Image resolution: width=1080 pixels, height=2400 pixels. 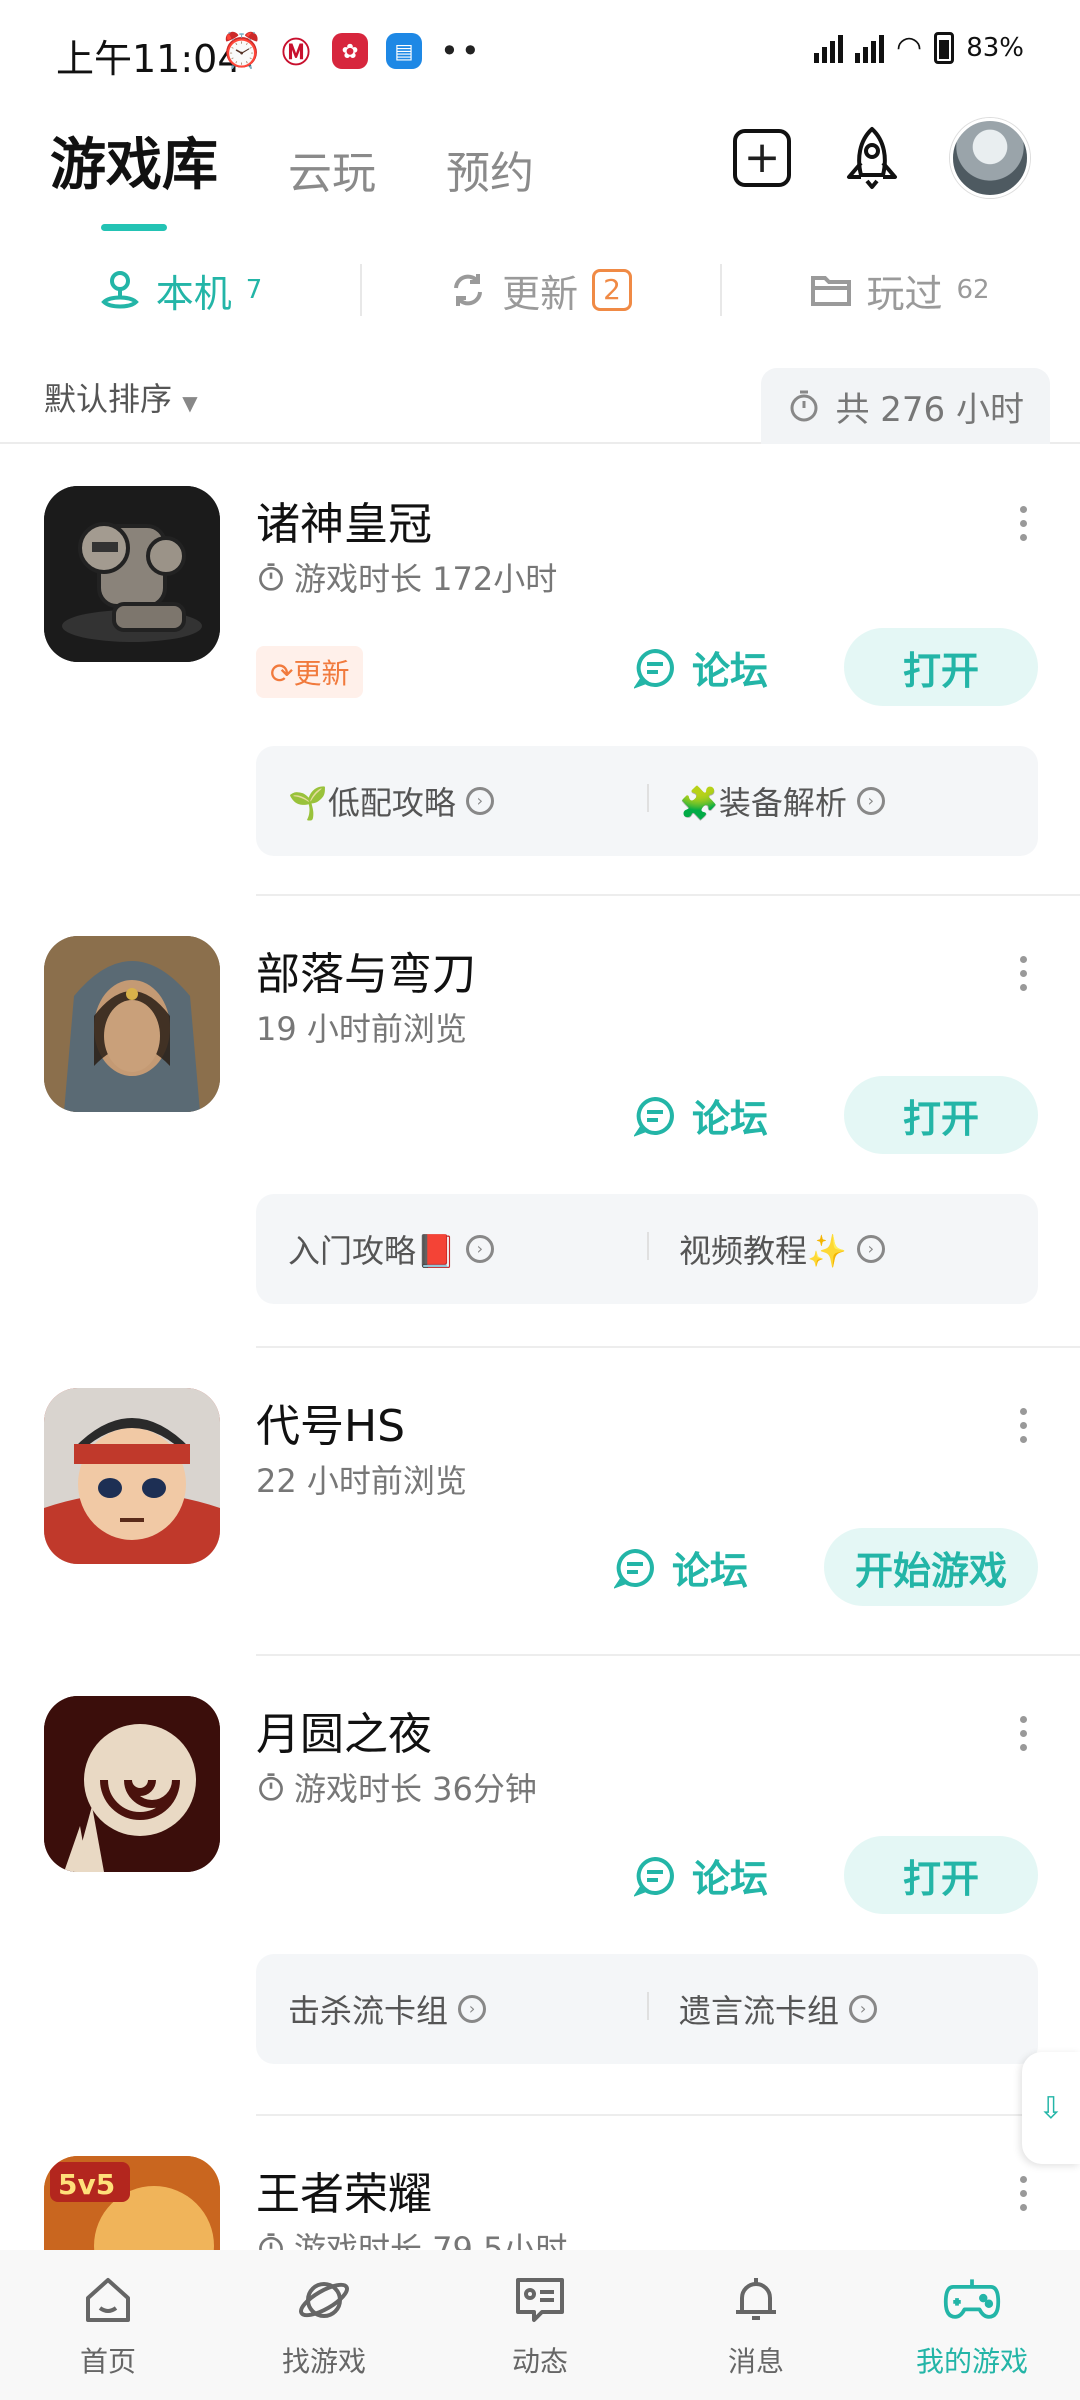 What do you see at coordinates (461, 51) in the screenshot?
I see `more-notifications-icon: ••` at bounding box center [461, 51].